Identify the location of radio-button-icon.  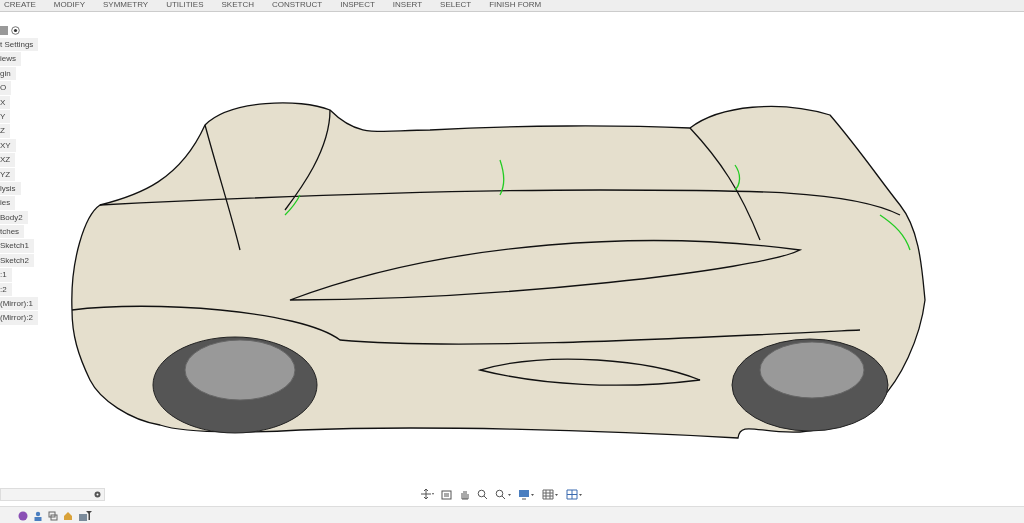
(15, 30).